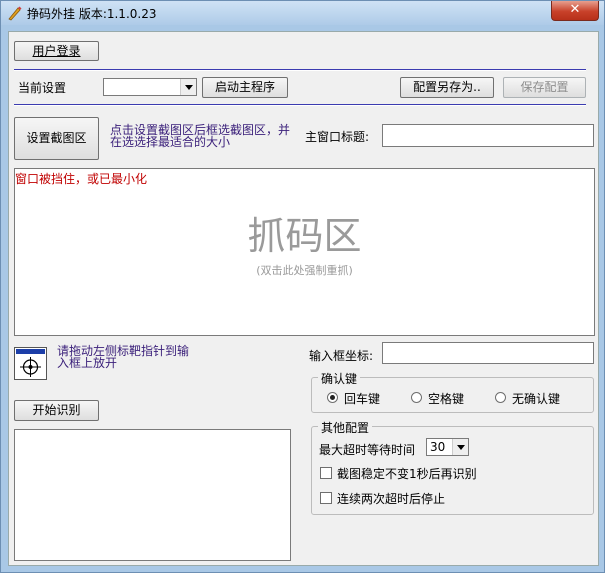  Describe the element at coordinates (575, 11) in the screenshot. I see `close-button: ✕` at that location.